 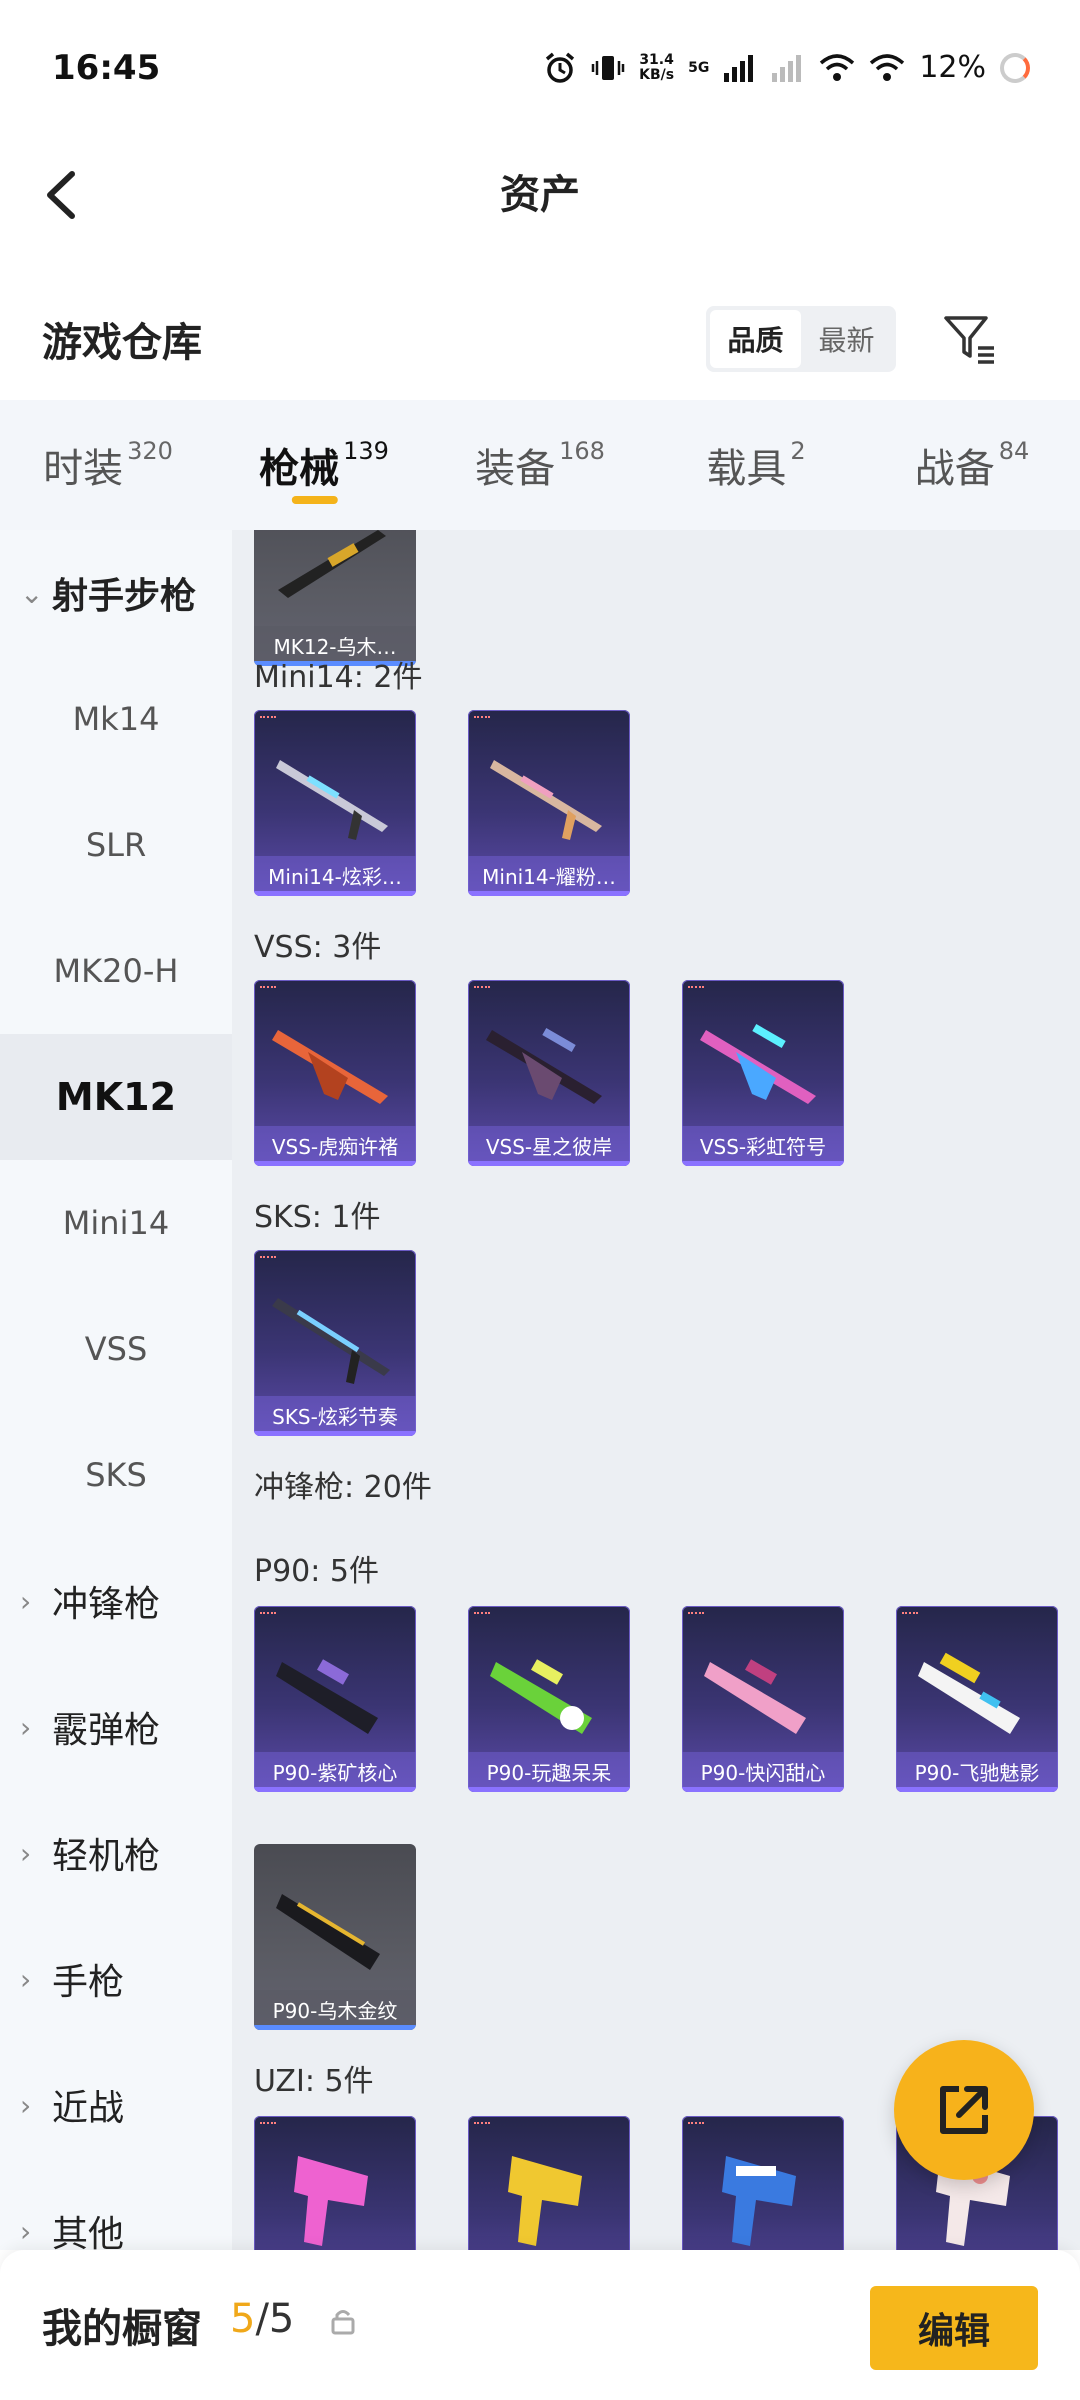 I want to click on section-heading: UZI: 5件, so click(x=314, y=2081).